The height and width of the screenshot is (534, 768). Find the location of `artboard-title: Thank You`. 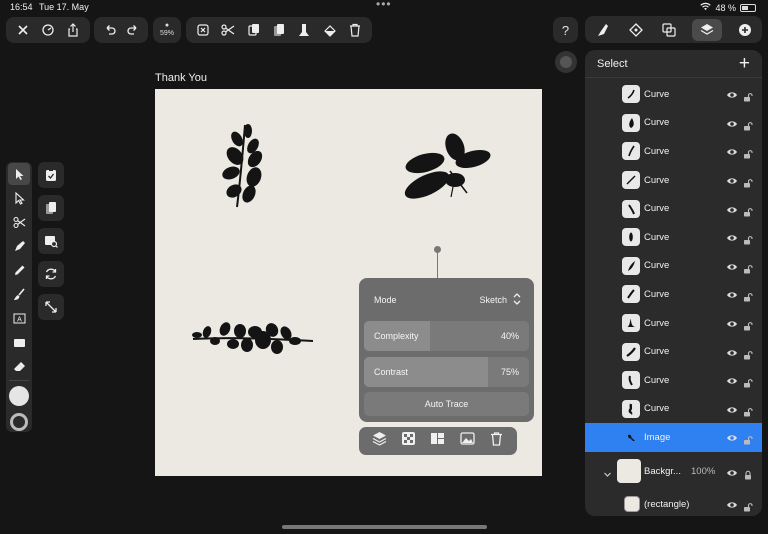

artboard-title: Thank You is located at coordinates (181, 78).